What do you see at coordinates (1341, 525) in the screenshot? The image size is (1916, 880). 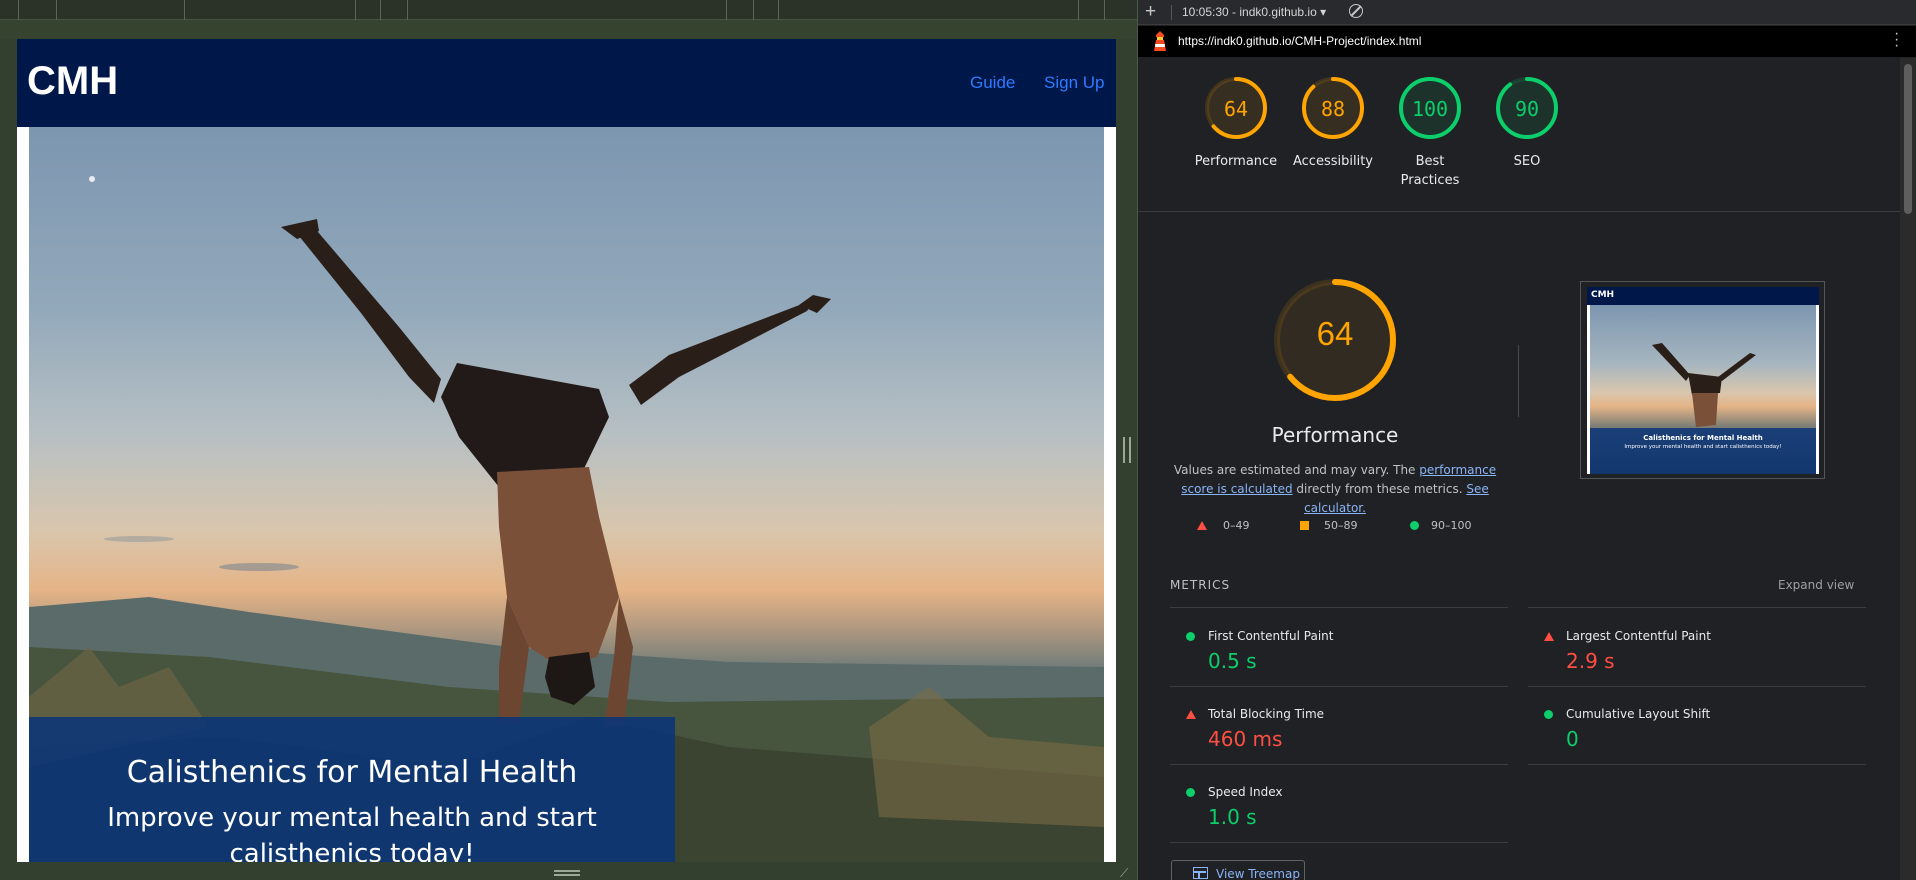 I see `legend-average: 50–89` at bounding box center [1341, 525].